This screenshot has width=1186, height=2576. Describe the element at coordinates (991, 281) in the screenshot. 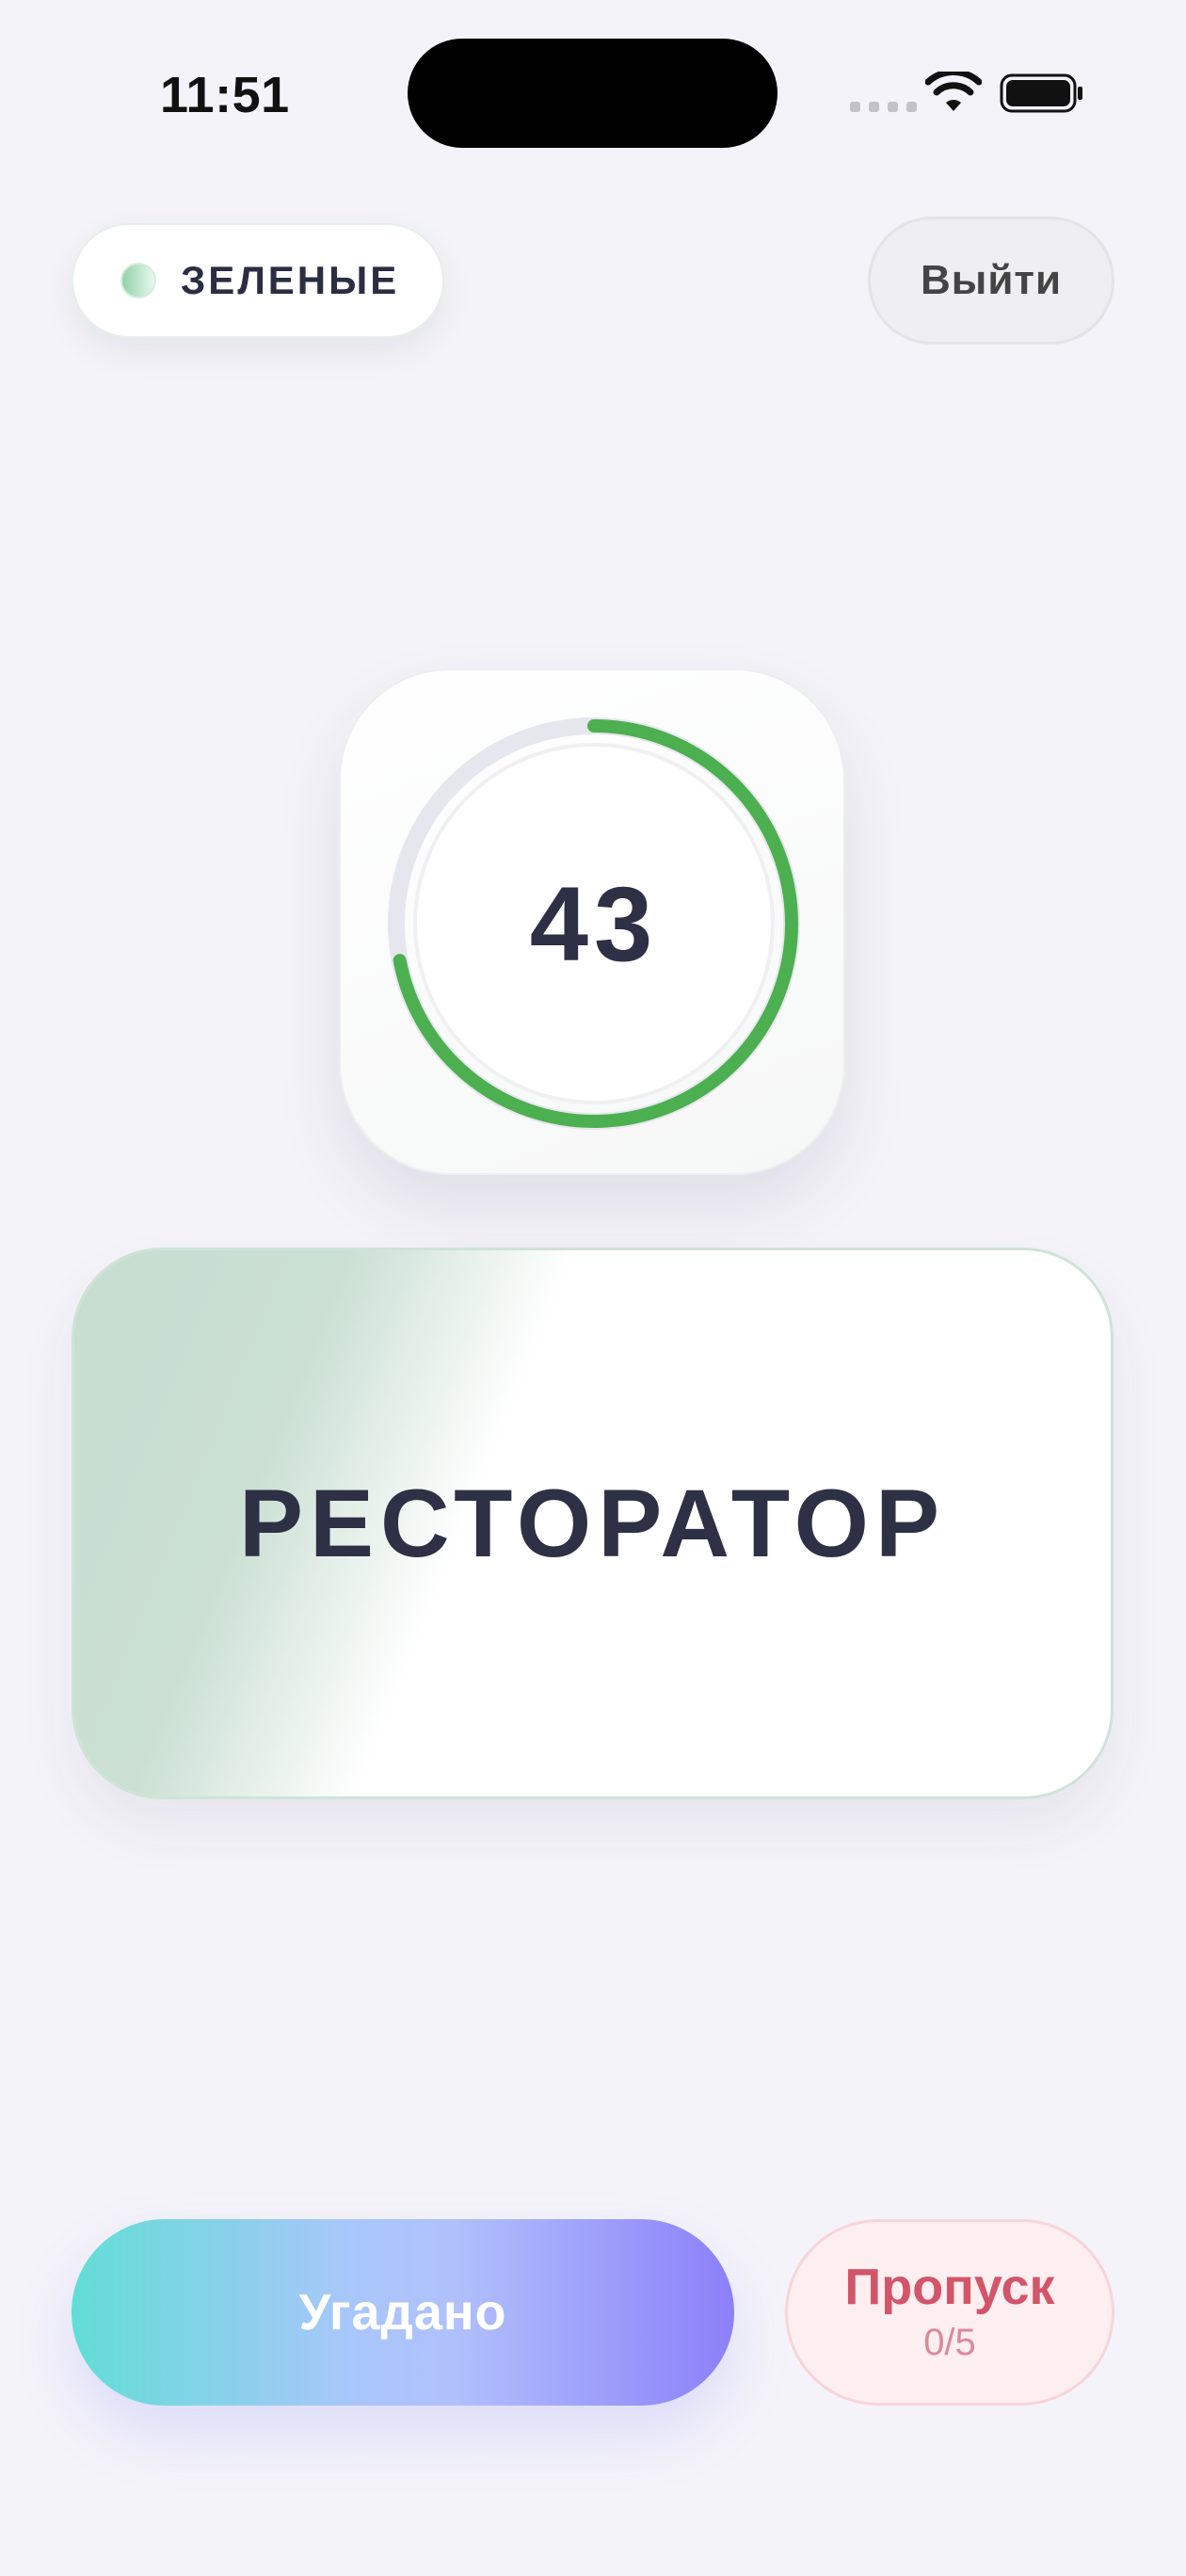

I see `exit-button: Выйти` at that location.